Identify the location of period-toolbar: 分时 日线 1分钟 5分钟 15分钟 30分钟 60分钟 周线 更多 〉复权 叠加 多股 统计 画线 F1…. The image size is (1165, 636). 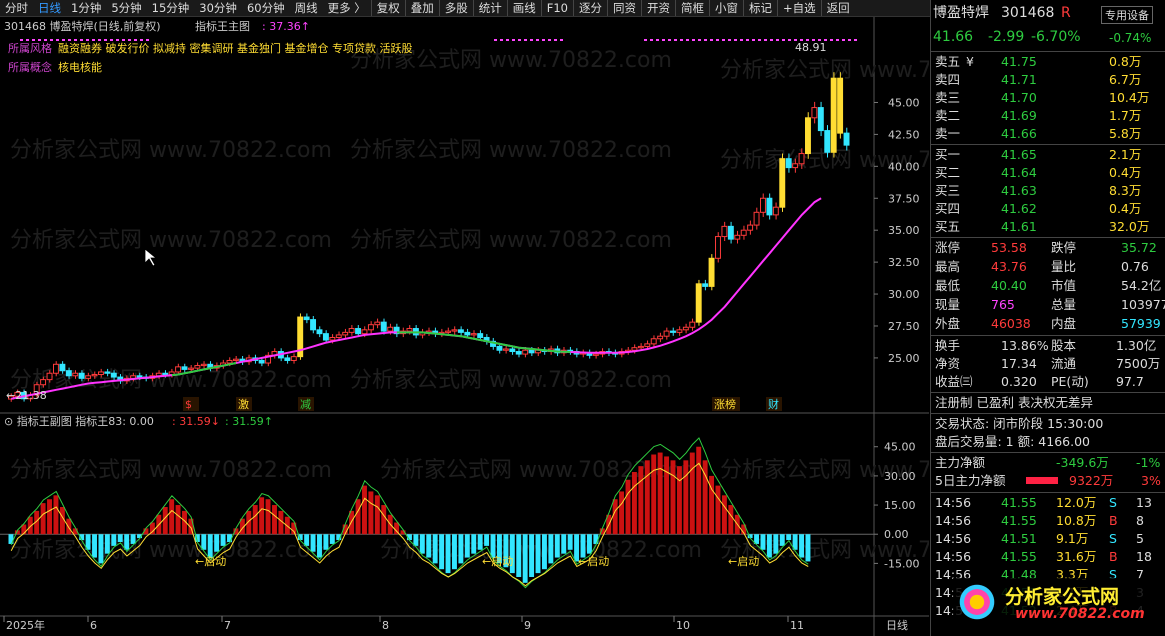
(465, 8).